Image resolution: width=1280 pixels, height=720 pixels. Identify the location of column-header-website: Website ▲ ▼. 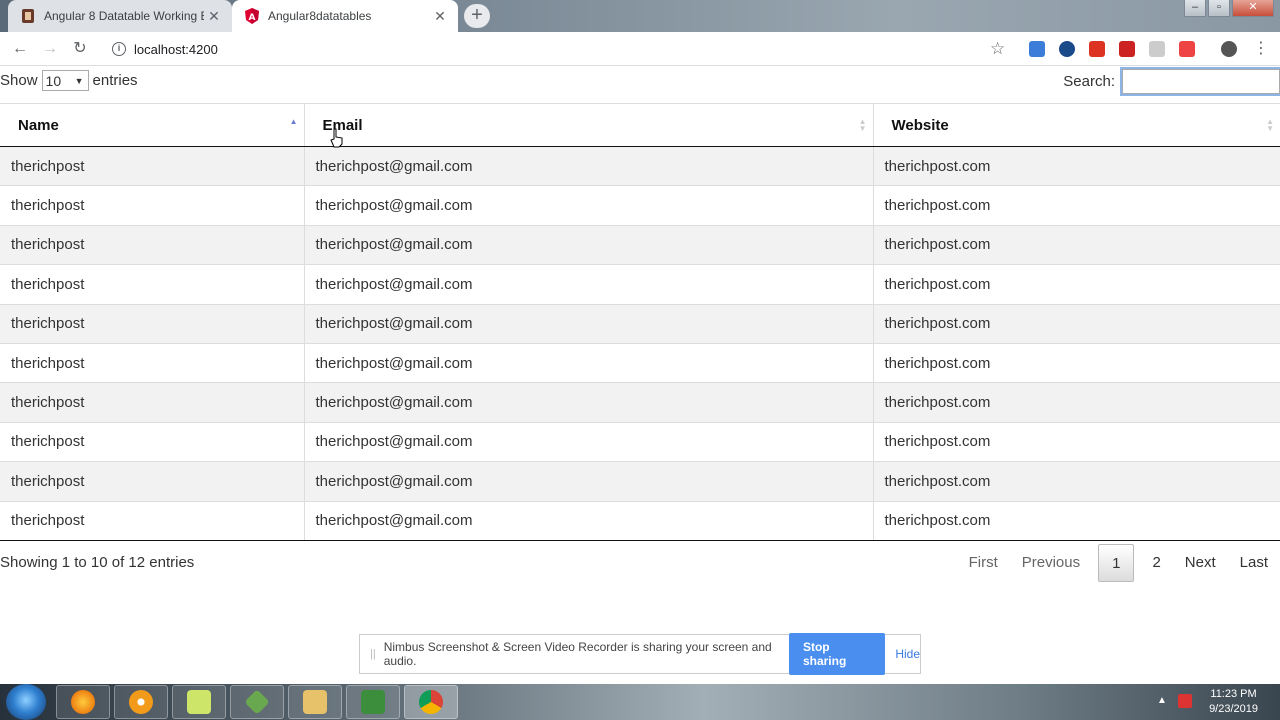
(1076, 125).